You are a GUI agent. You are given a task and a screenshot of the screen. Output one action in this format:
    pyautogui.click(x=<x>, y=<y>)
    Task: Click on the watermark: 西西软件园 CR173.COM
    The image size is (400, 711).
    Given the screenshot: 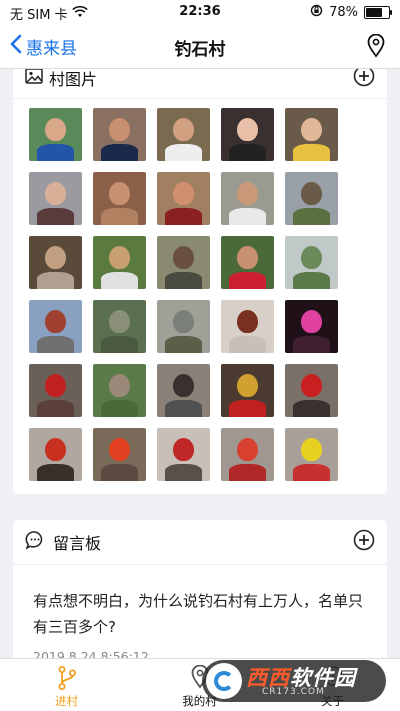 What is the action you would take?
    pyautogui.click(x=294, y=681)
    